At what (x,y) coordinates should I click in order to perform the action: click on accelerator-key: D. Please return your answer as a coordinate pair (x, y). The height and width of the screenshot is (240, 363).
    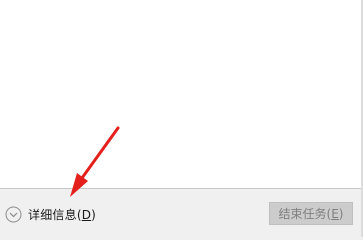
    Looking at the image, I should click on (86, 214).